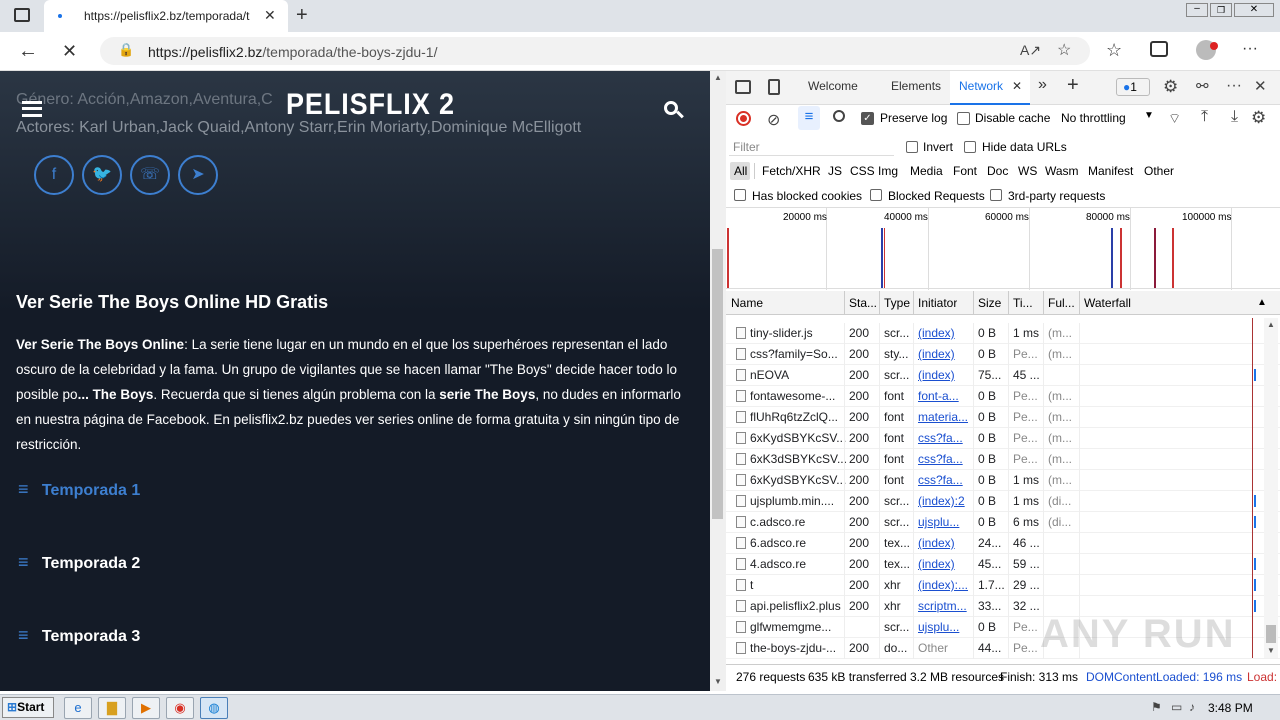 This screenshot has width=1280, height=720. I want to click on type-filter-doc: Doc, so click(997, 171).